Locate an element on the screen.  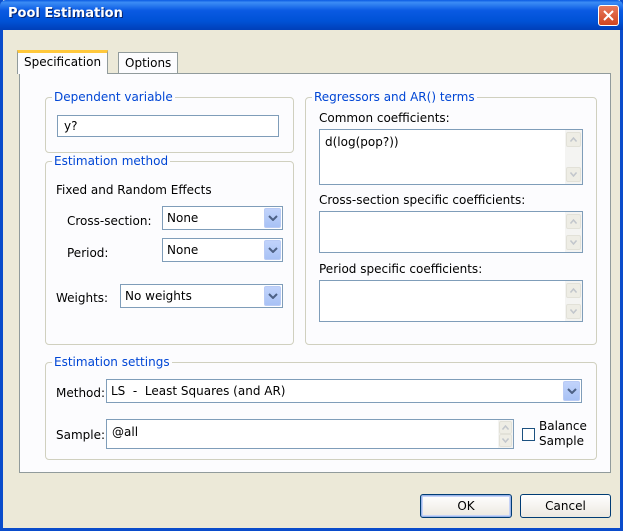
weights-value: No weights is located at coordinates (158, 296).